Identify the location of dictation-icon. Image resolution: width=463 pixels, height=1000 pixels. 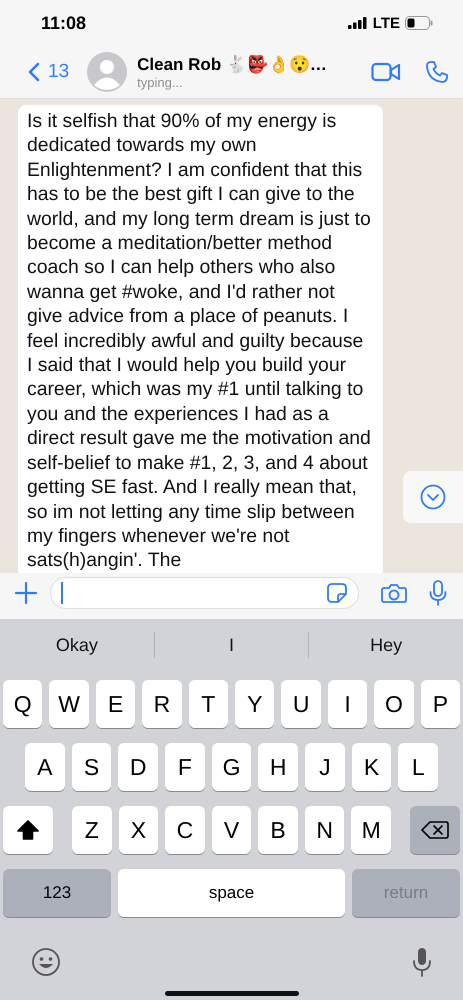
(422, 962).